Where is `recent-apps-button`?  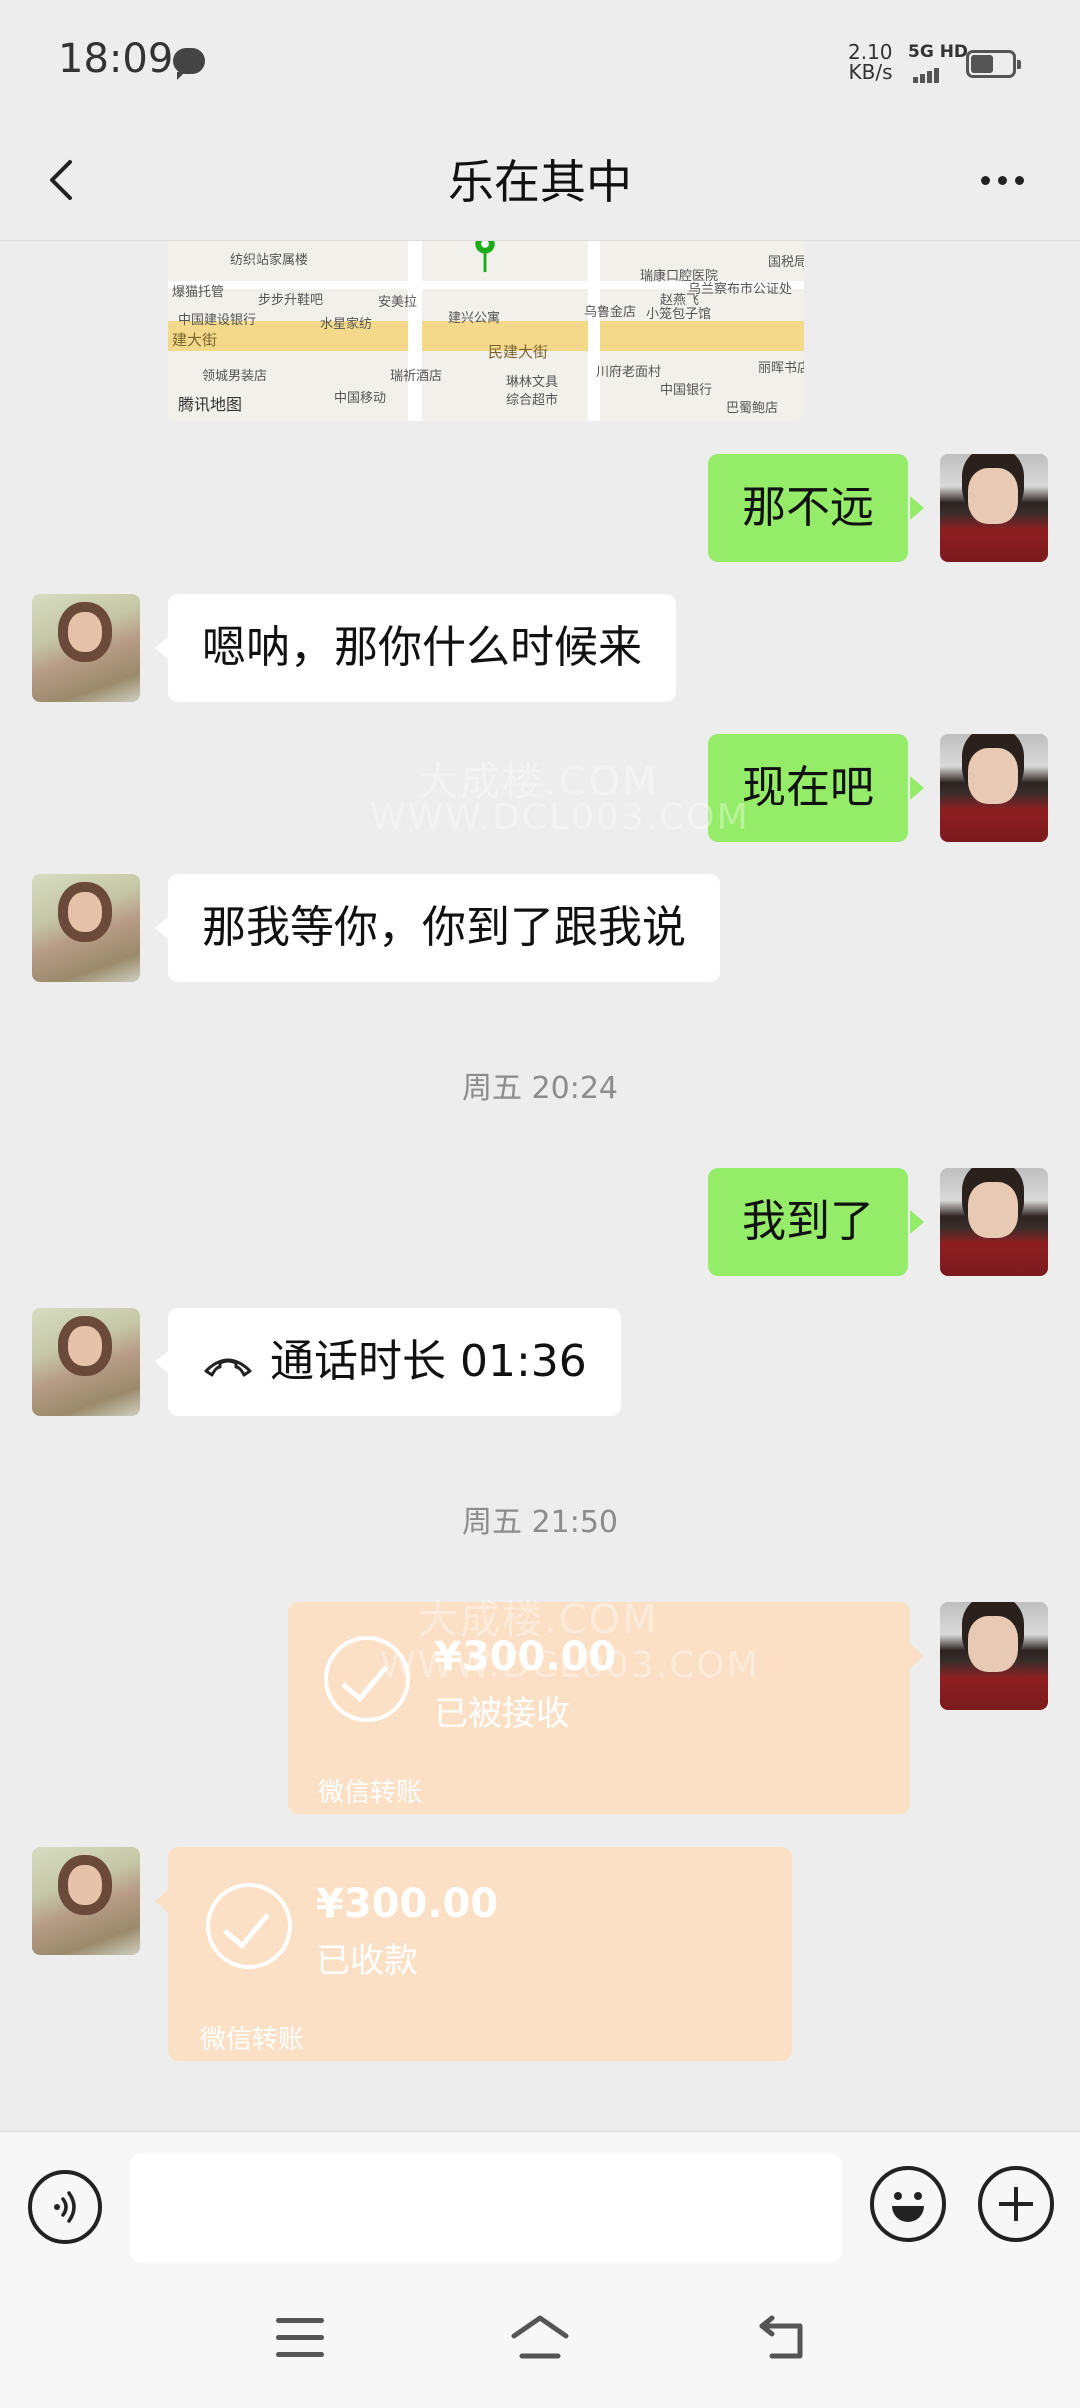
recent-apps-button is located at coordinates (300, 2338).